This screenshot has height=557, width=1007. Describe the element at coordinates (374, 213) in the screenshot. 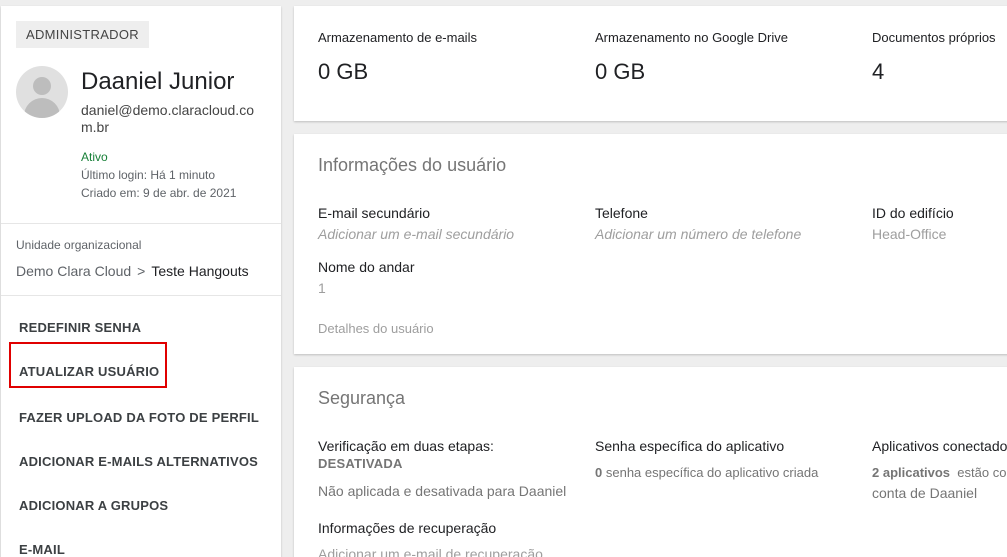

I see `secondary-email-label: E-mail secundário` at that location.